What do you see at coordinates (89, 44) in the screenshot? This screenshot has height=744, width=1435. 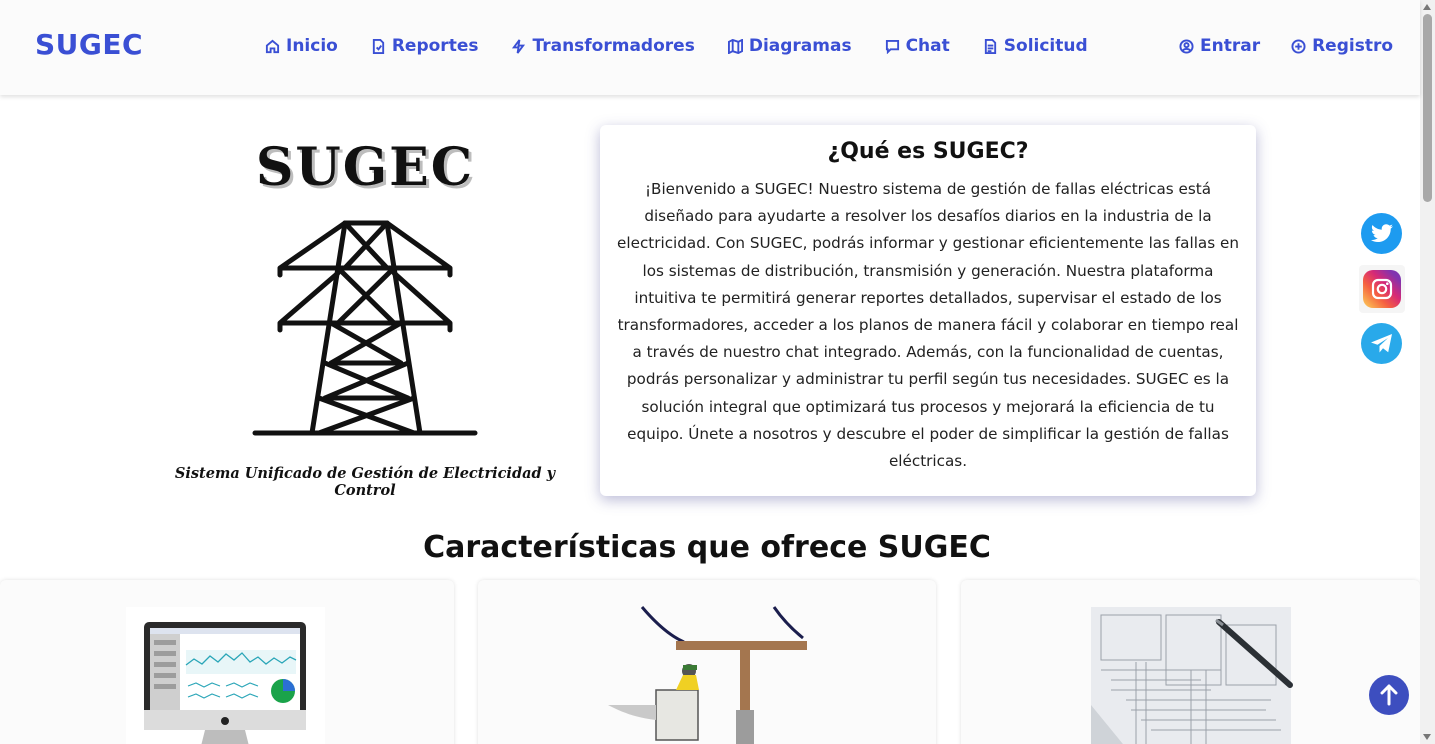 I see `brand-logo: SUGEC` at bounding box center [89, 44].